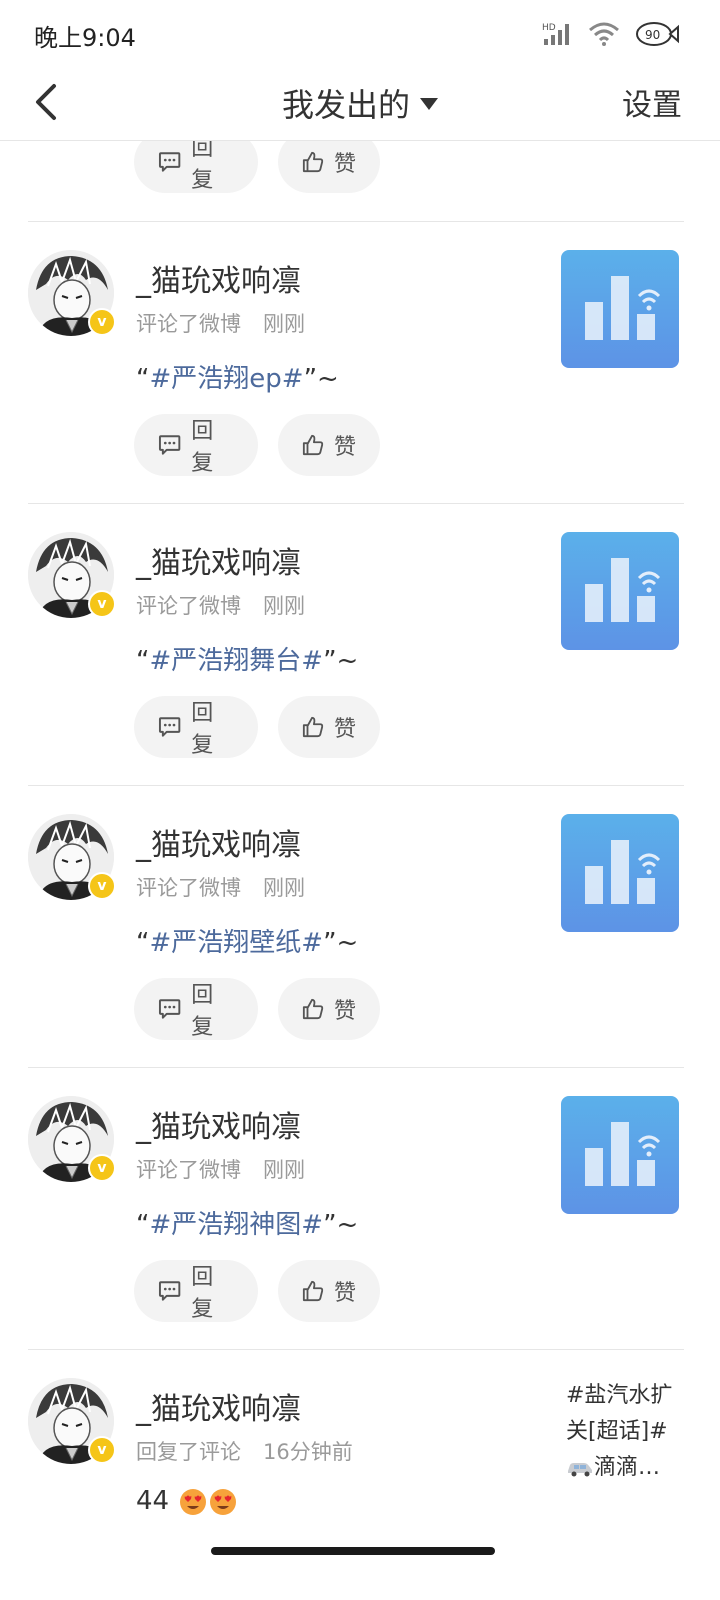  I want to click on comment-text: 44, so click(186, 1501).